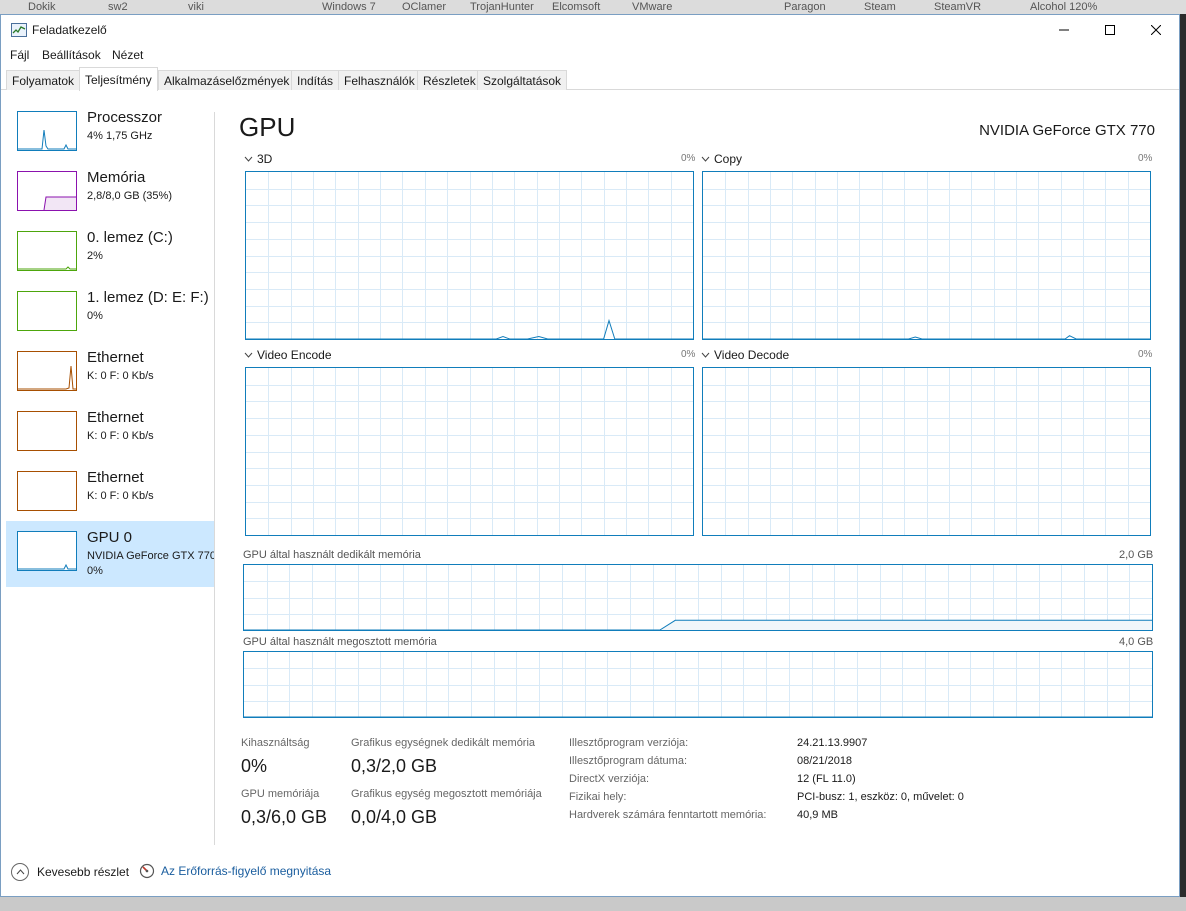 The height and width of the screenshot is (911, 1186). I want to click on graph-copy, so click(926, 255).